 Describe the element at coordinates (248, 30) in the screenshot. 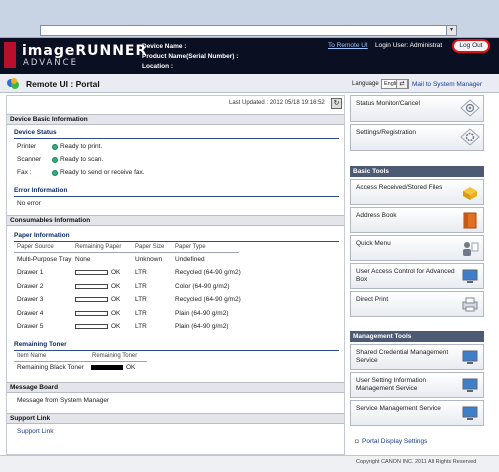

I see `address-bar` at that location.